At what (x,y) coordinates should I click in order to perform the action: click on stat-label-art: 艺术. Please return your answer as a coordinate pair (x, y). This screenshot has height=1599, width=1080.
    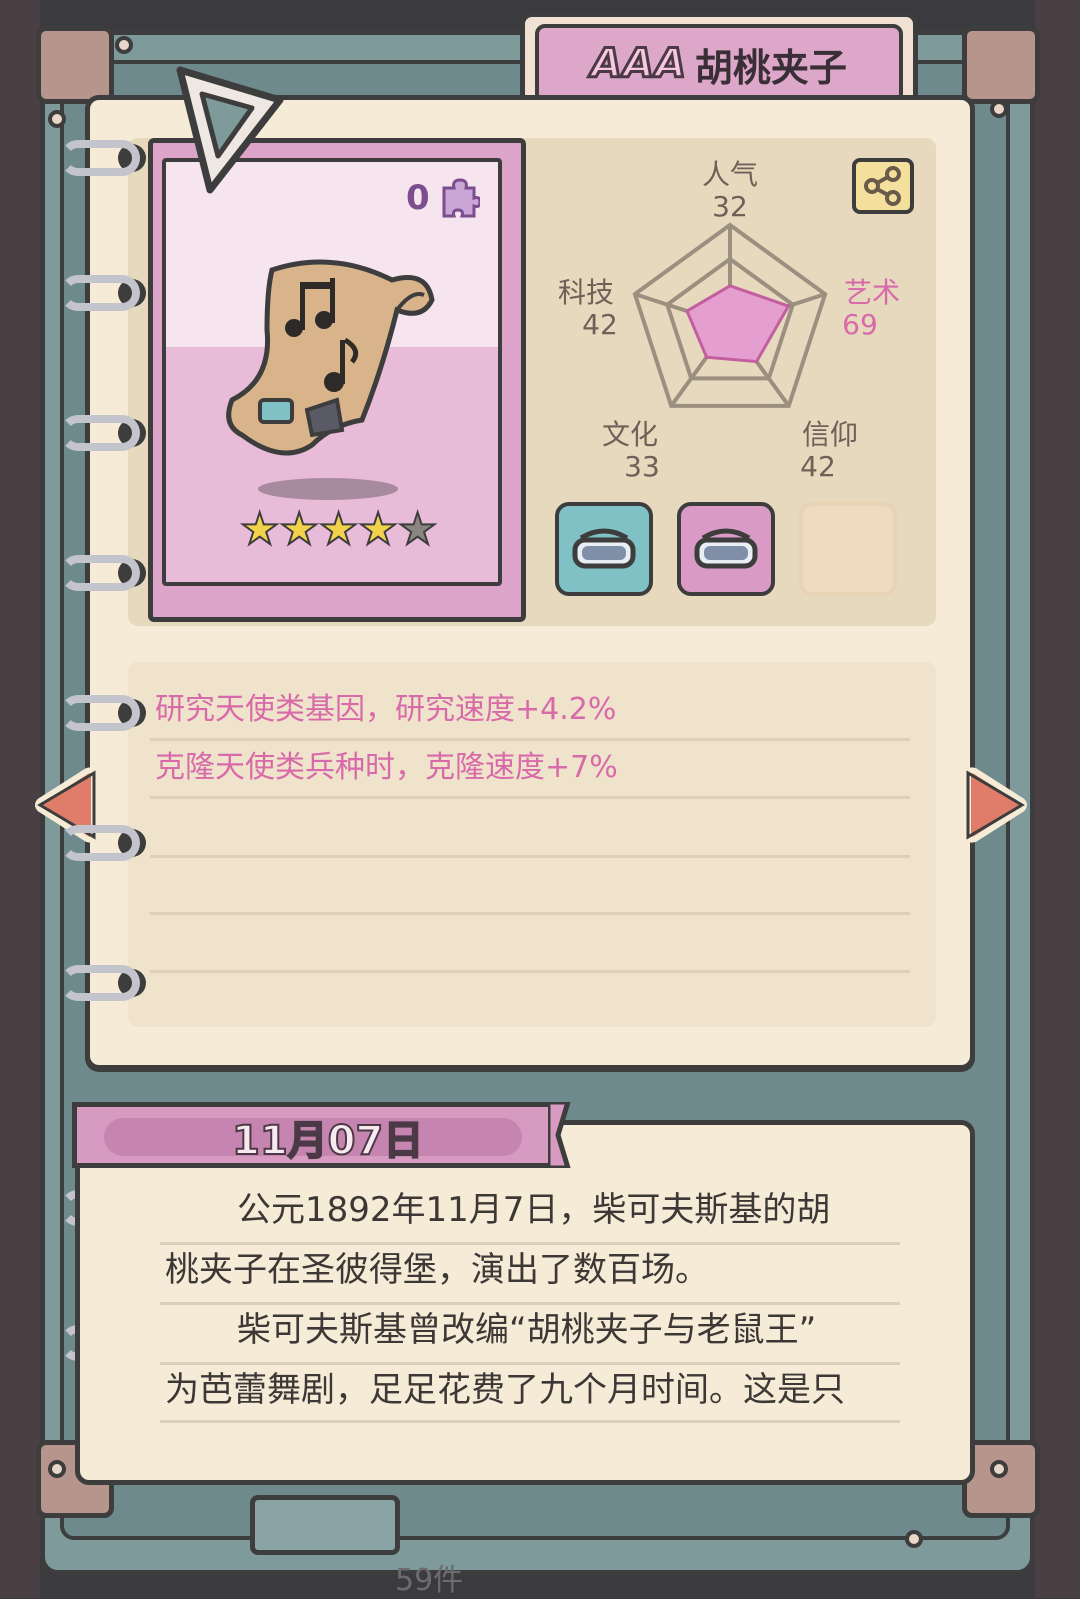
    Looking at the image, I should click on (871, 292).